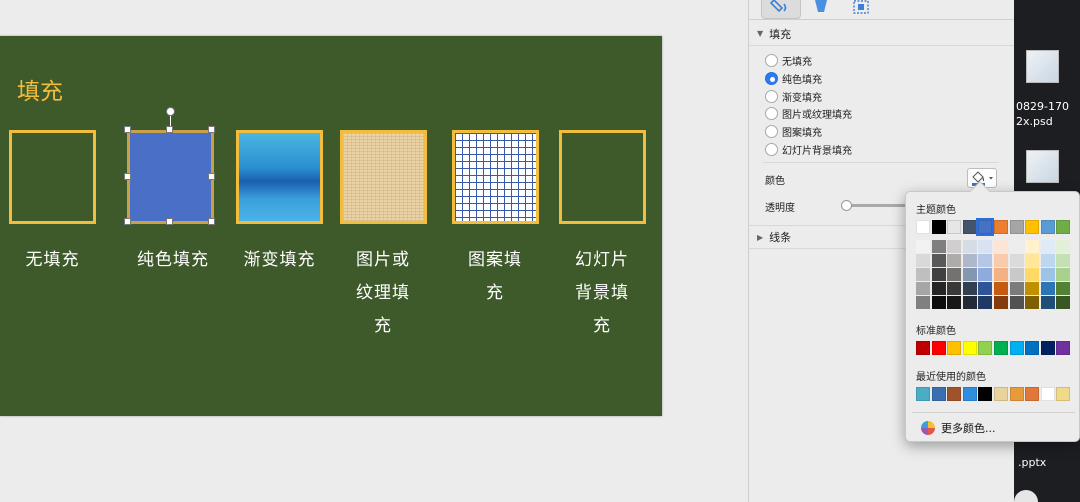  What do you see at coordinates (808, 149) in the screenshot?
I see `radio-slide-background-fill: 幻灯片背景填充` at bounding box center [808, 149].